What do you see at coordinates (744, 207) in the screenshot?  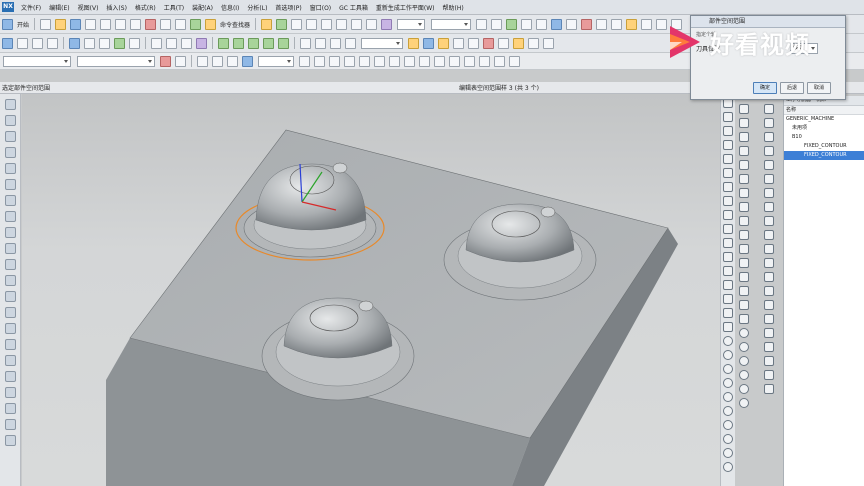 I see `subtract-icon` at bounding box center [744, 207].